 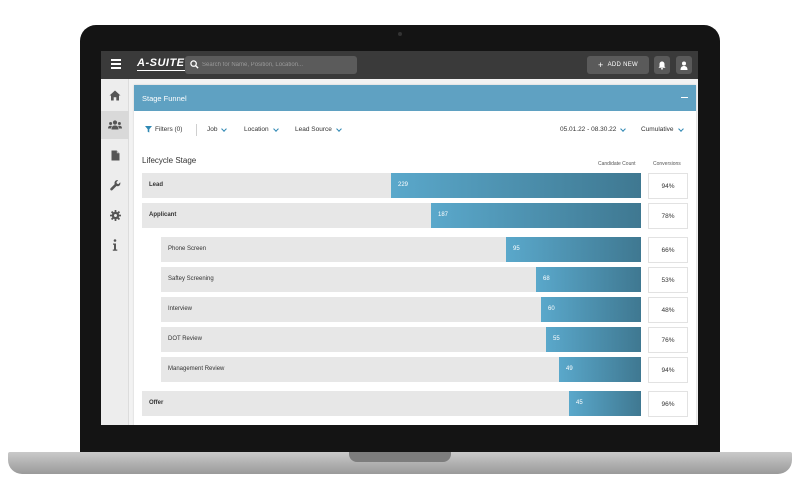 I want to click on sidebar-item-candidates, so click(x=115, y=125).